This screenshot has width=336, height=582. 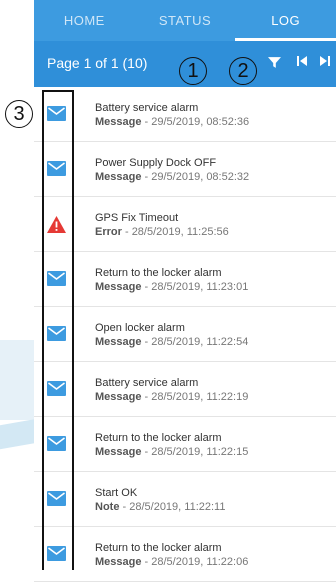 I want to click on log-entry-timestamp: 29/5/2019, 08:52:32, so click(x=200, y=177).